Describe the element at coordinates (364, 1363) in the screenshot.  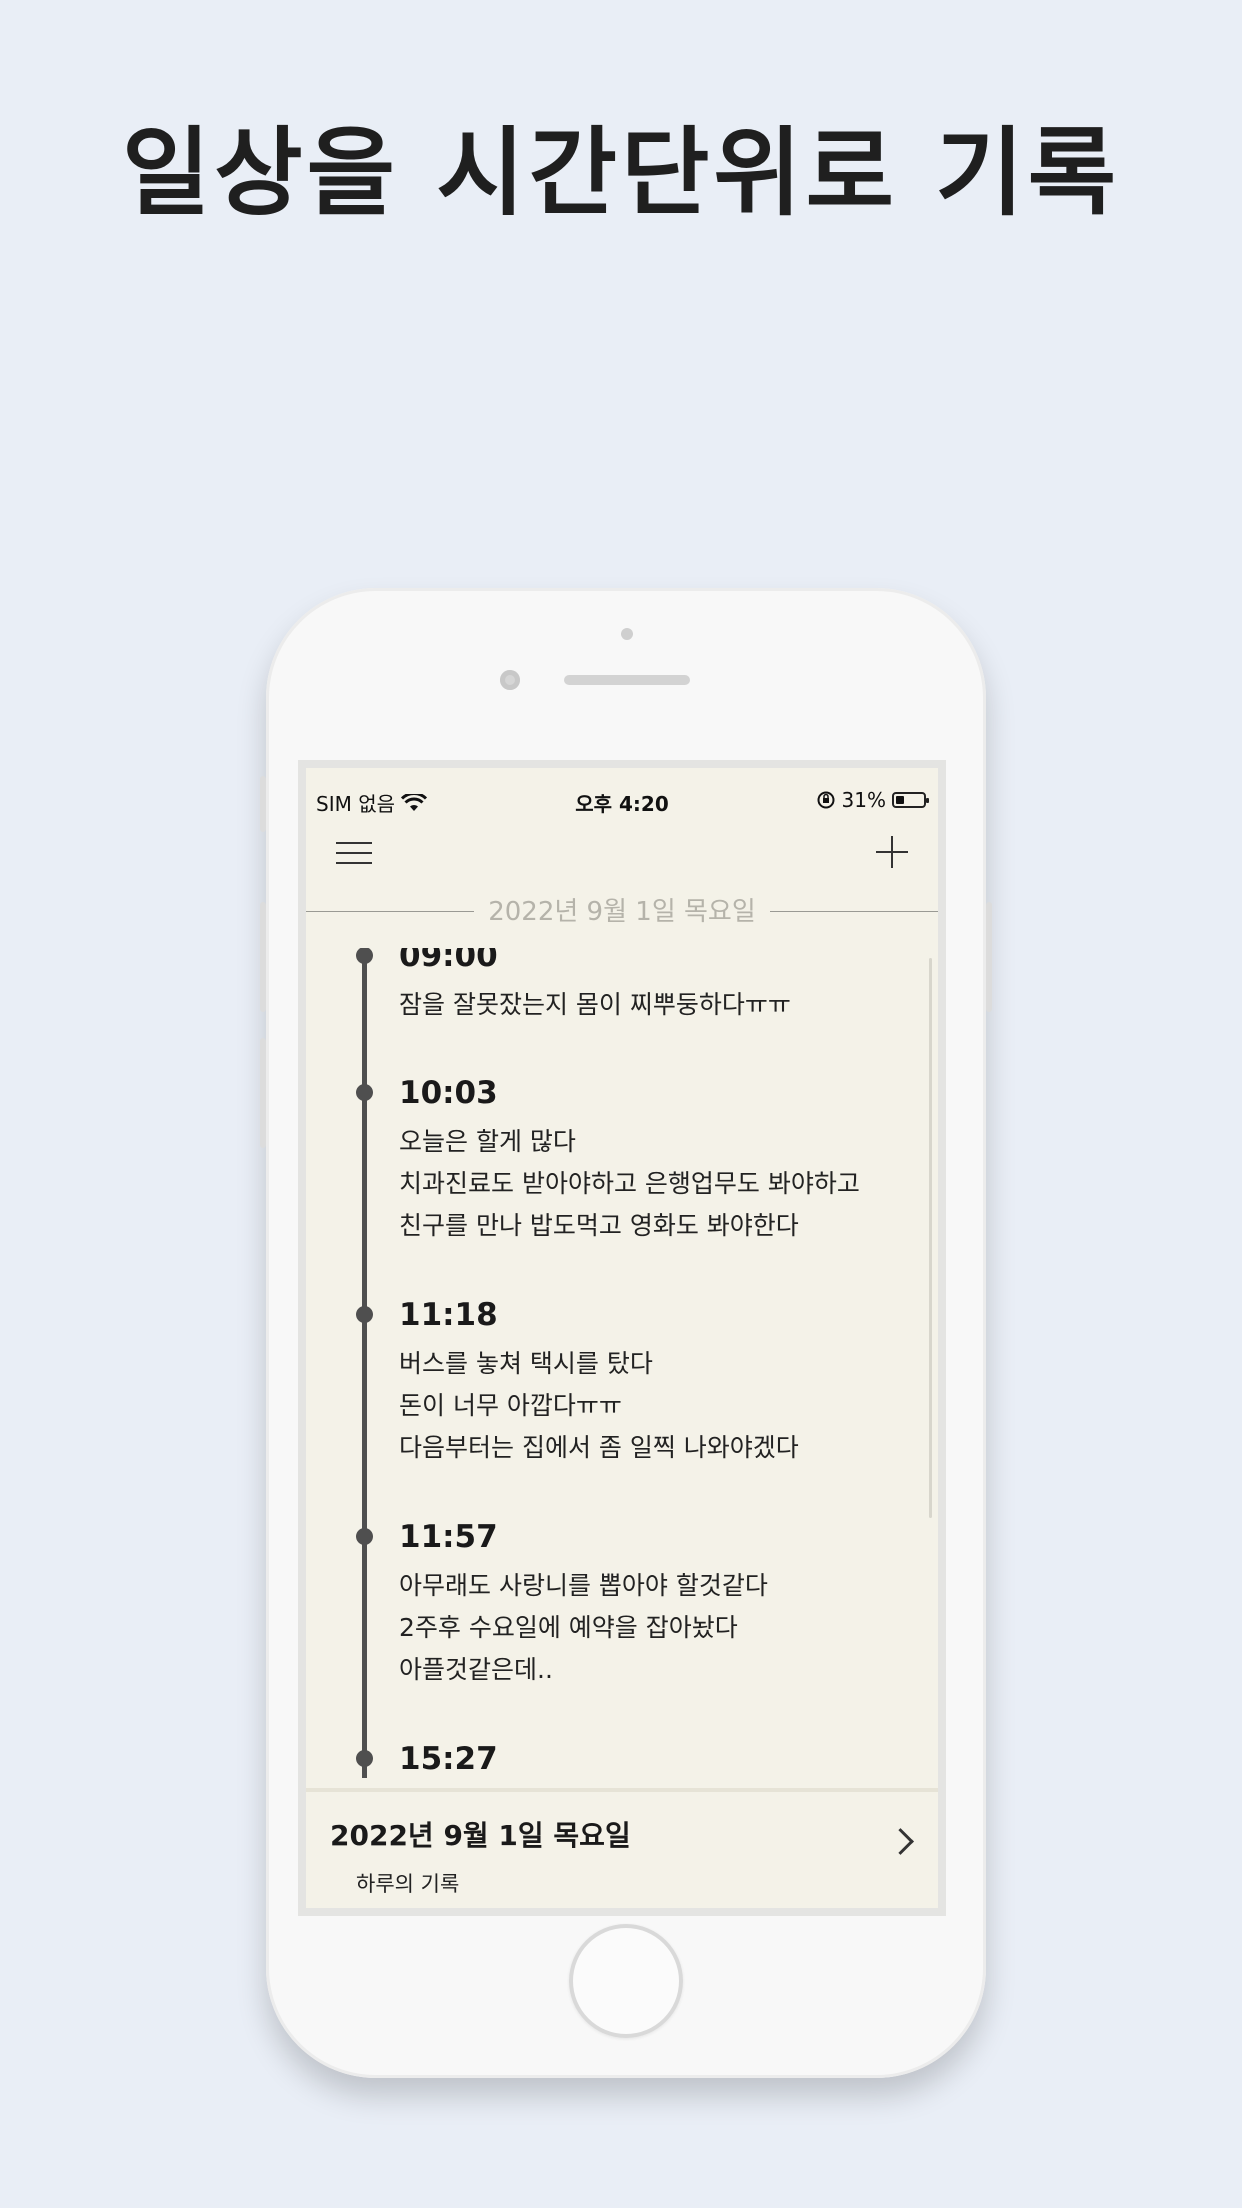
I see `timeline-line` at that location.